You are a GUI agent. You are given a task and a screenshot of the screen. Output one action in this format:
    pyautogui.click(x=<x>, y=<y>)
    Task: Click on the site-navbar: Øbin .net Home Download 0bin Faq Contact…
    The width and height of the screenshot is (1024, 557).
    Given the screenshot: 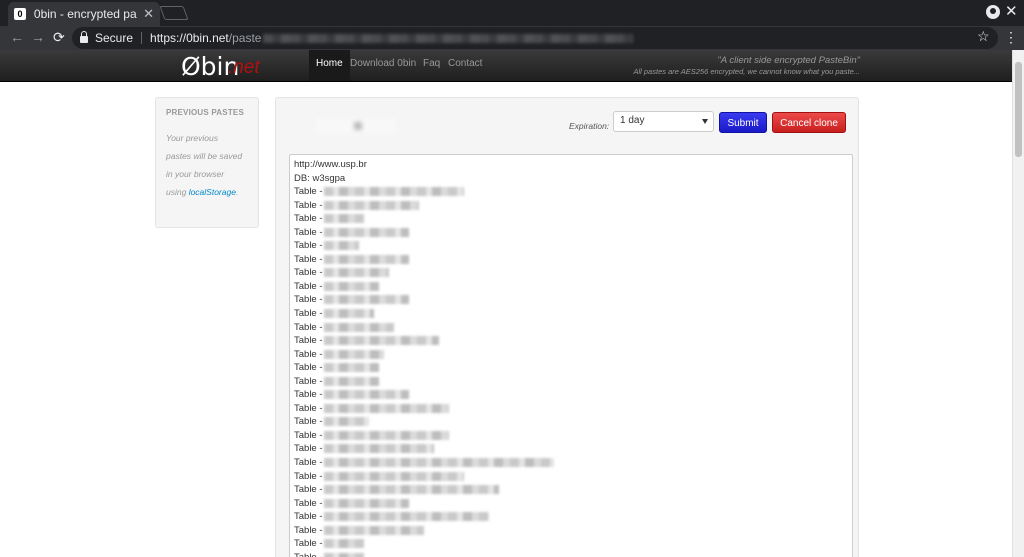 What is the action you would take?
    pyautogui.click(x=506, y=66)
    